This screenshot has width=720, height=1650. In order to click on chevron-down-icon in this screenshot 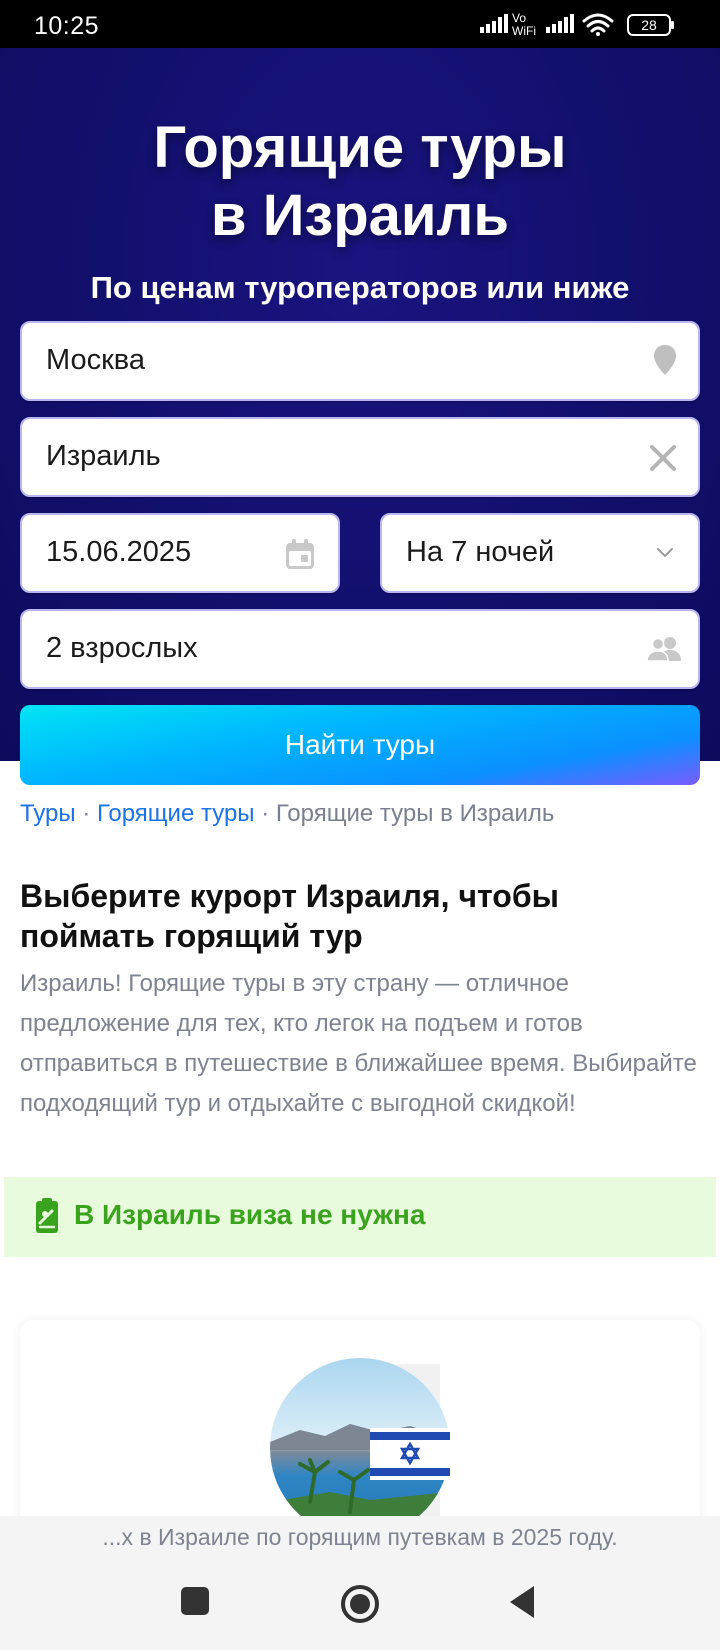, I will do `click(665, 553)`.